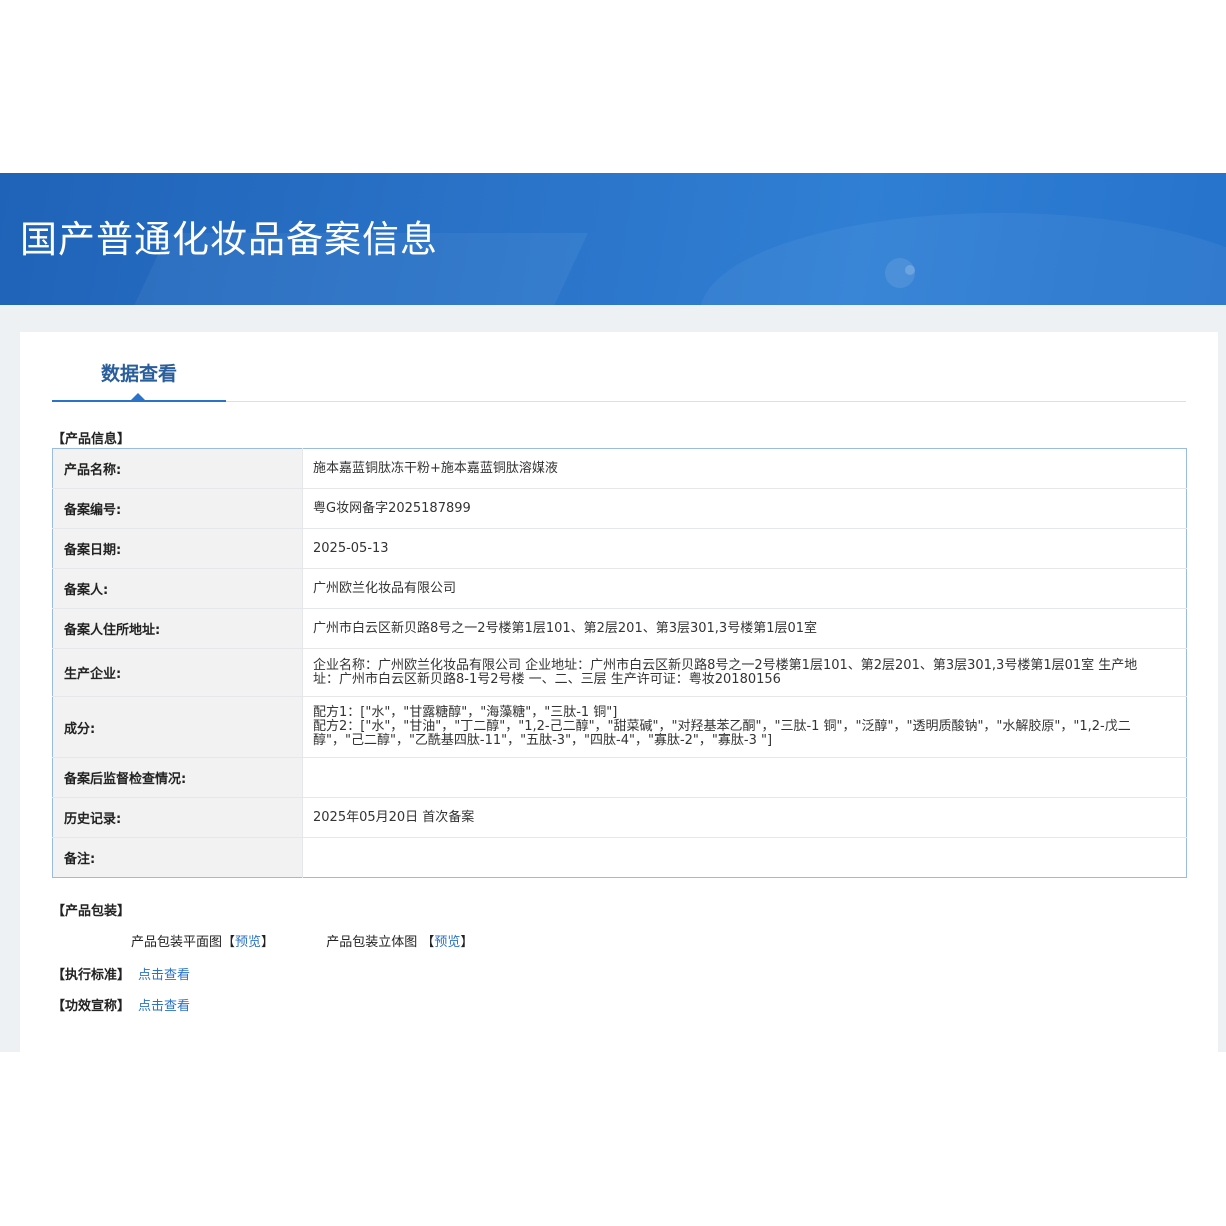 Image resolution: width=1226 pixels, height=1226 pixels. Describe the element at coordinates (177, 777) in the screenshot. I see `row-key-supervision: 备案后监督检查情况:` at that location.